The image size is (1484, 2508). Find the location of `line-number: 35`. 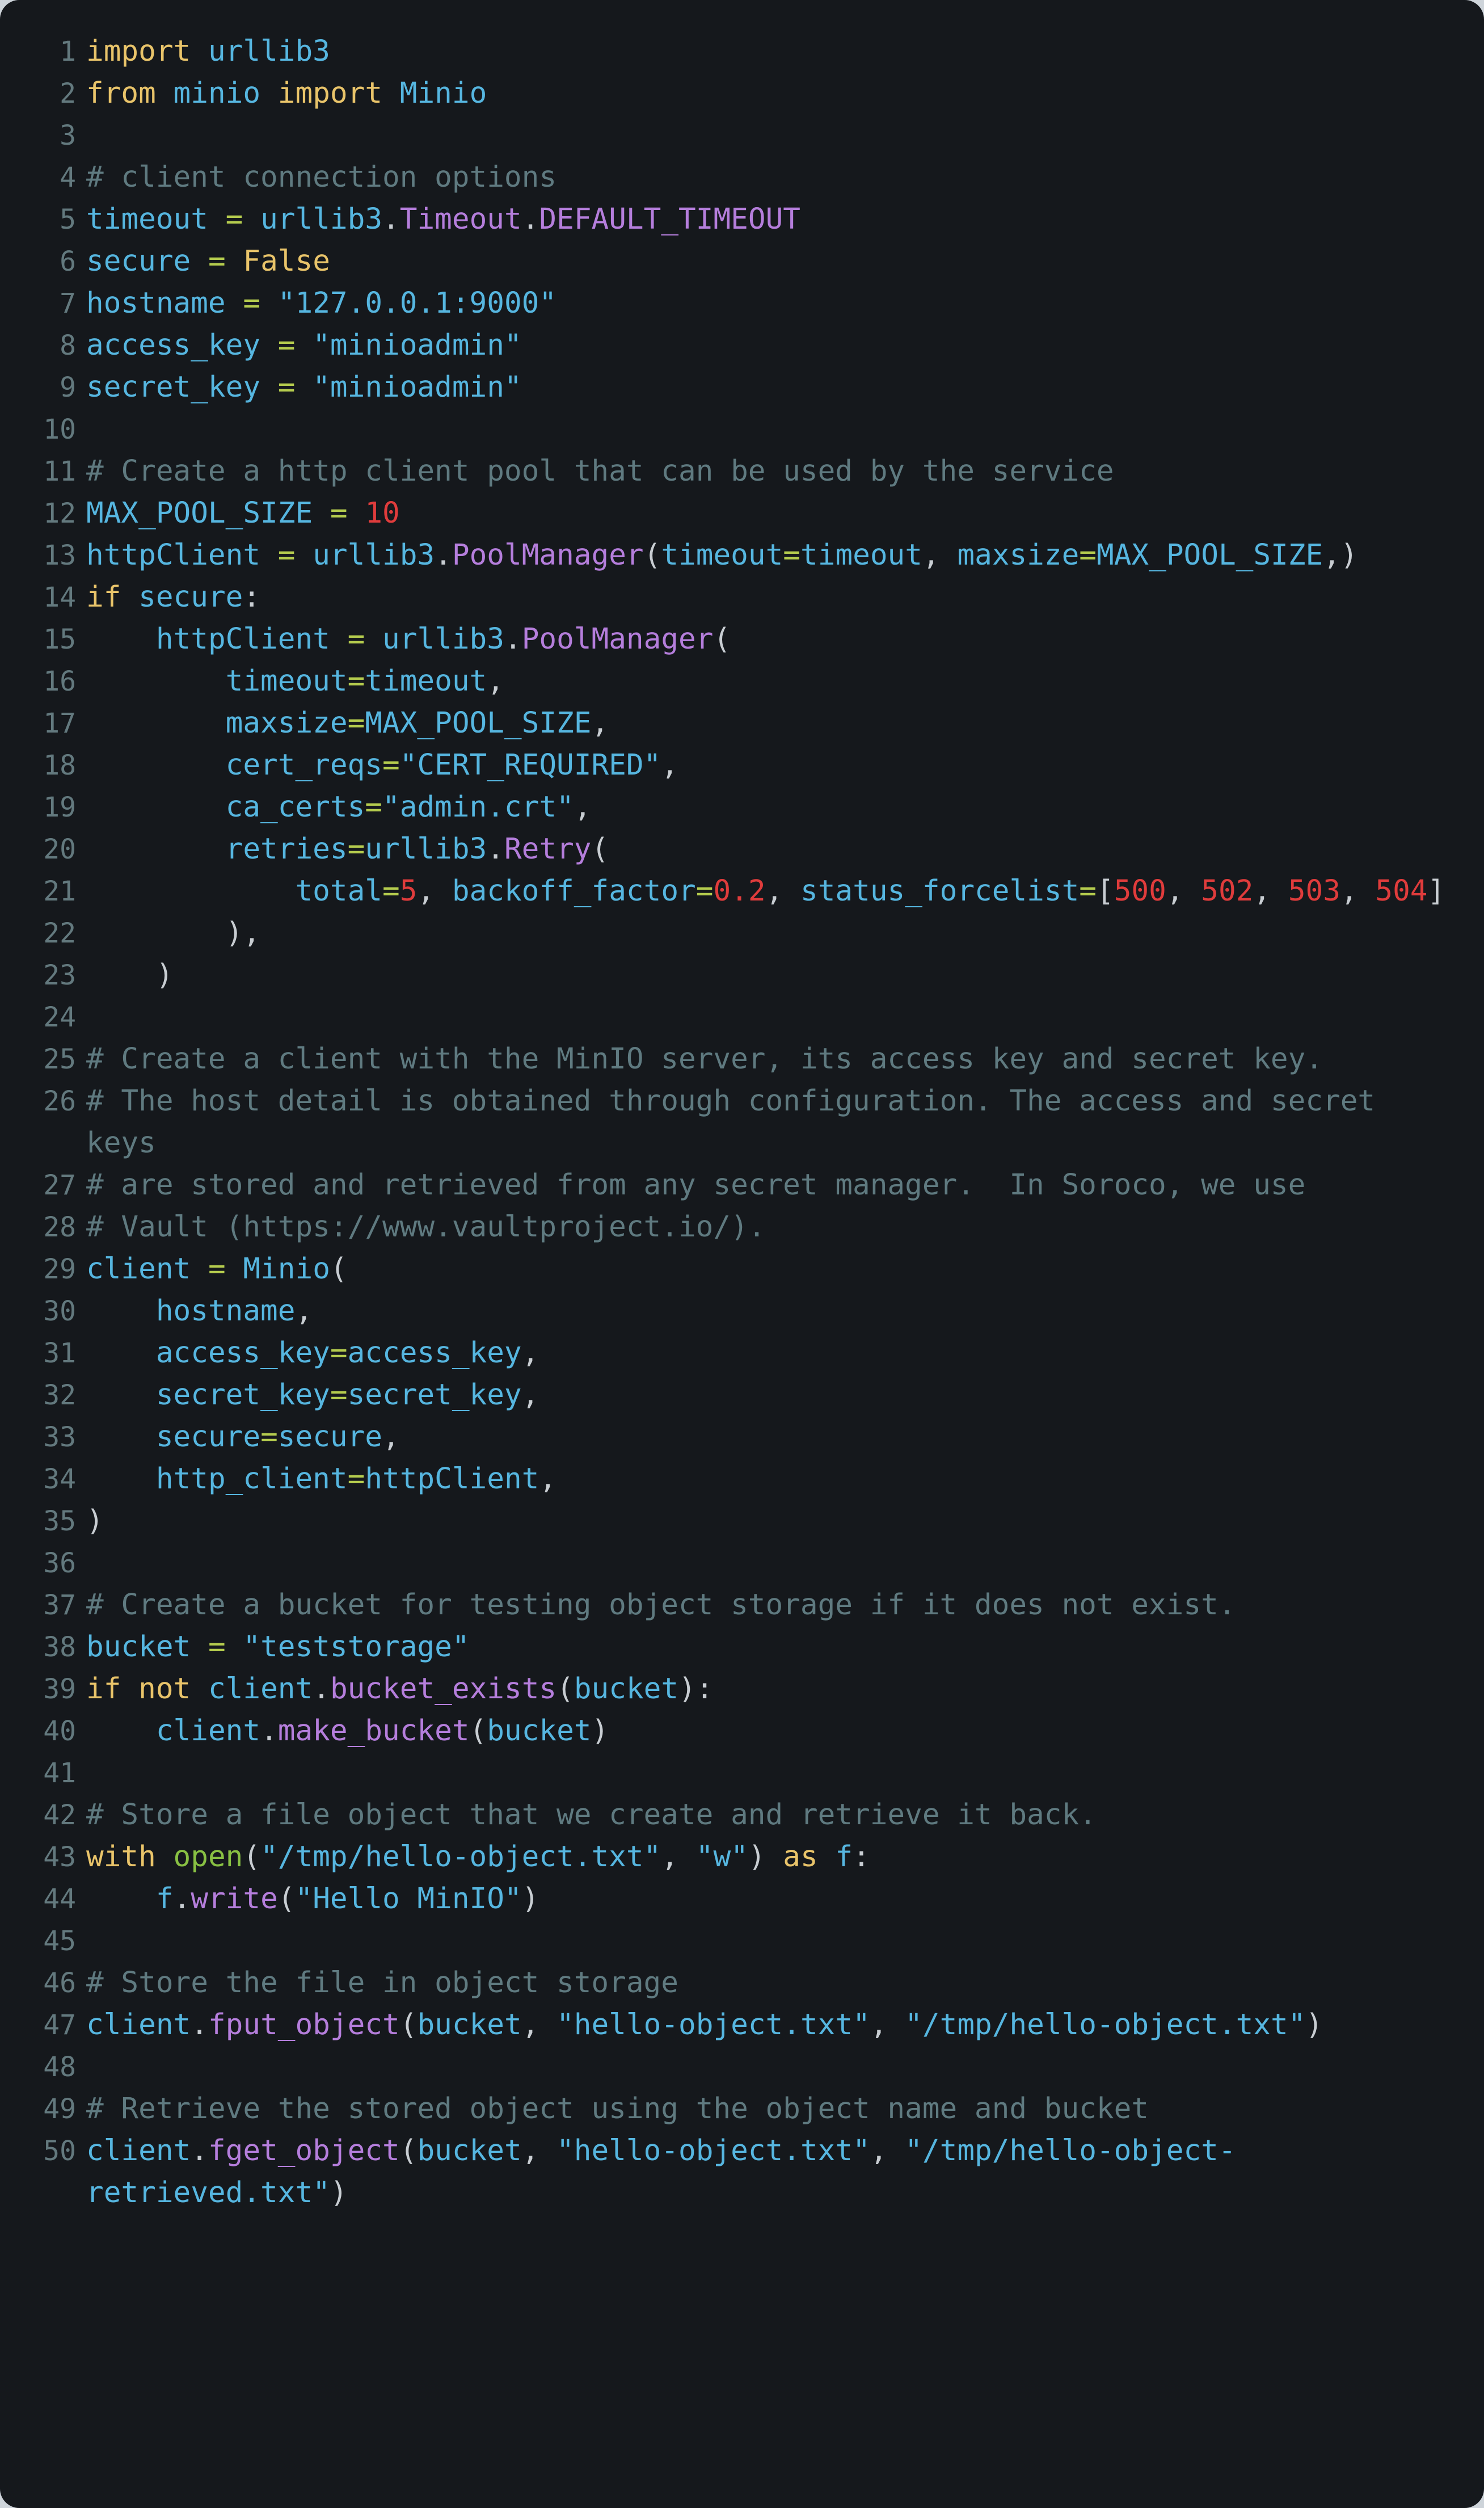

line-number: 35 is located at coordinates (59, 1521).